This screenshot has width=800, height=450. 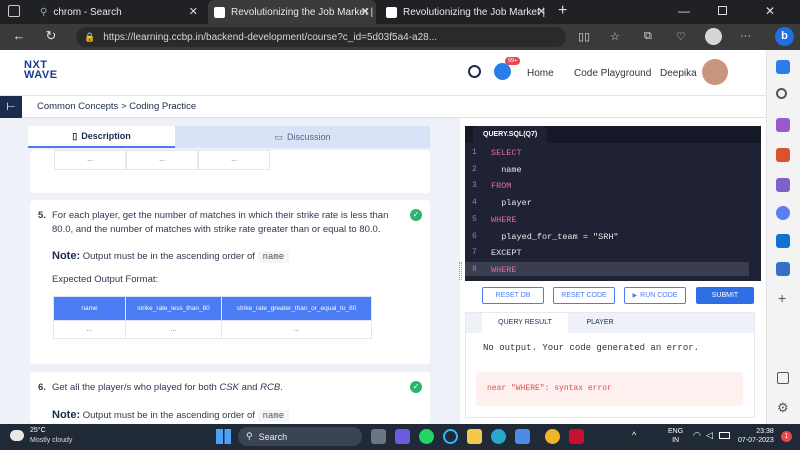 I want to click on language-indicator: ENG IN, so click(x=675, y=436).